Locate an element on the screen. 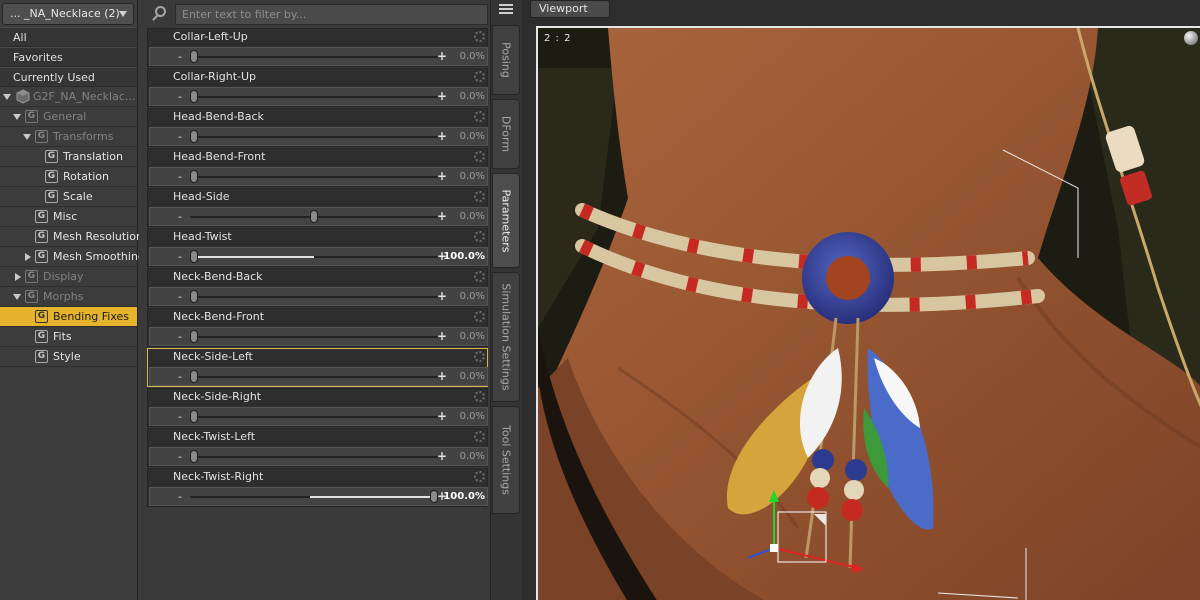 The image size is (1200, 600). parameter-row: Head-Side - +0.0% is located at coordinates (317, 207).